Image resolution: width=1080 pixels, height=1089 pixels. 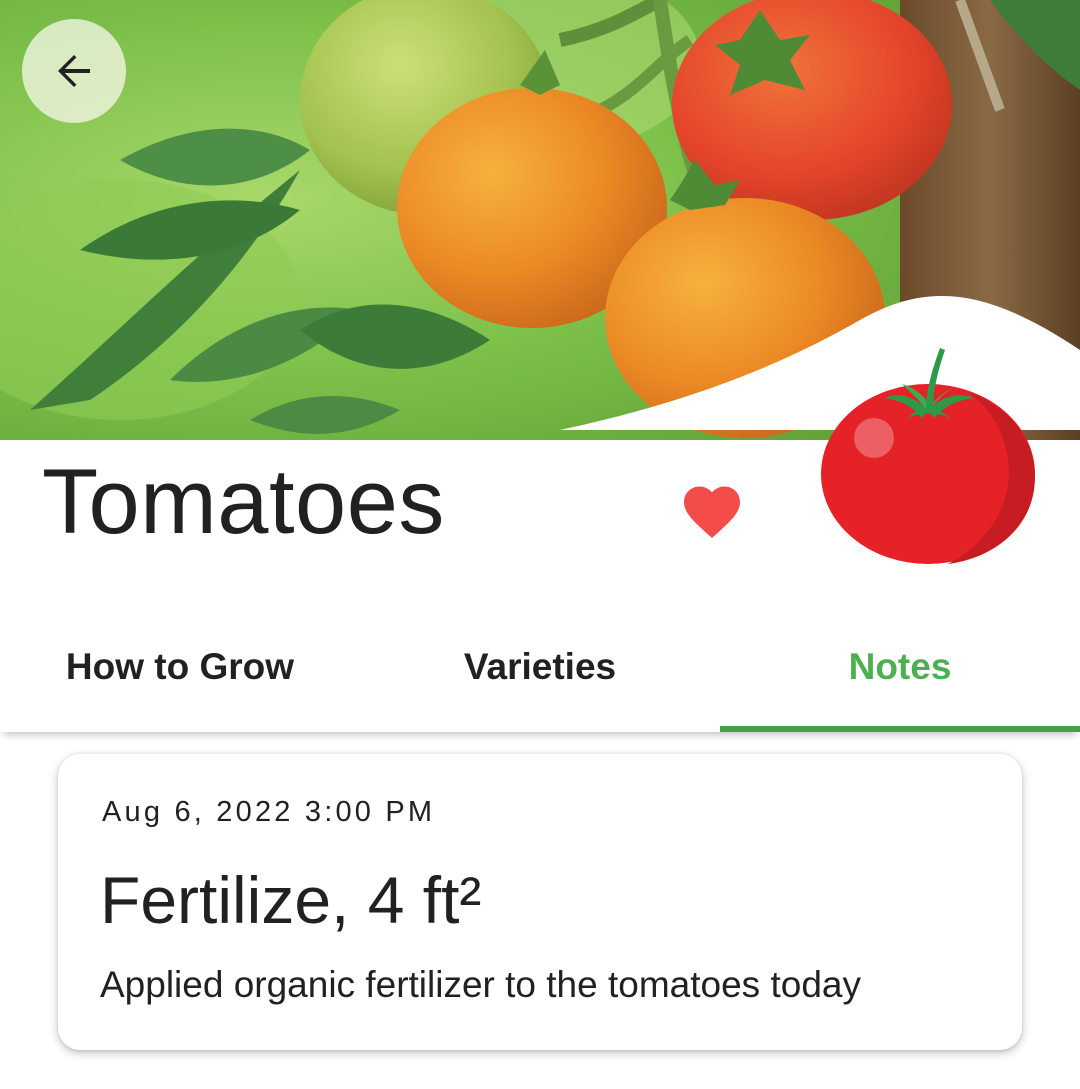 I want to click on tab-label: How to Grow, so click(x=180, y=666).